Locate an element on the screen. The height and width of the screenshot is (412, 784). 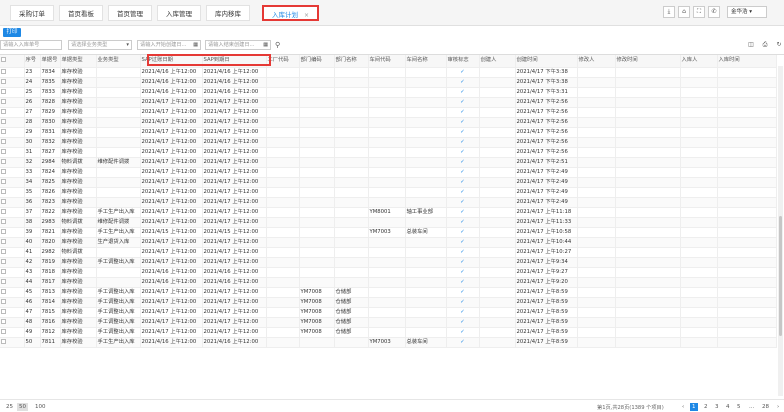
page-size-option: 50 is located at coordinates (22, 407).